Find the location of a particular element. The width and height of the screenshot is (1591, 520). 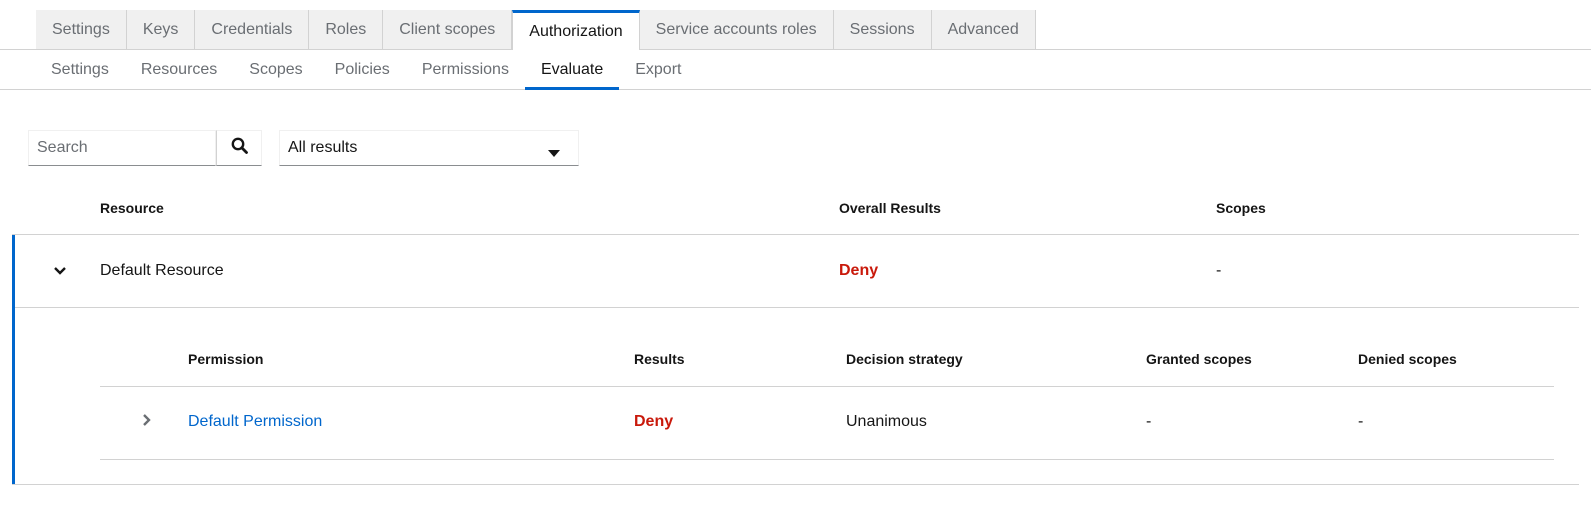

nested-header-denied-scopes: Denied scopes is located at coordinates (1407, 359).